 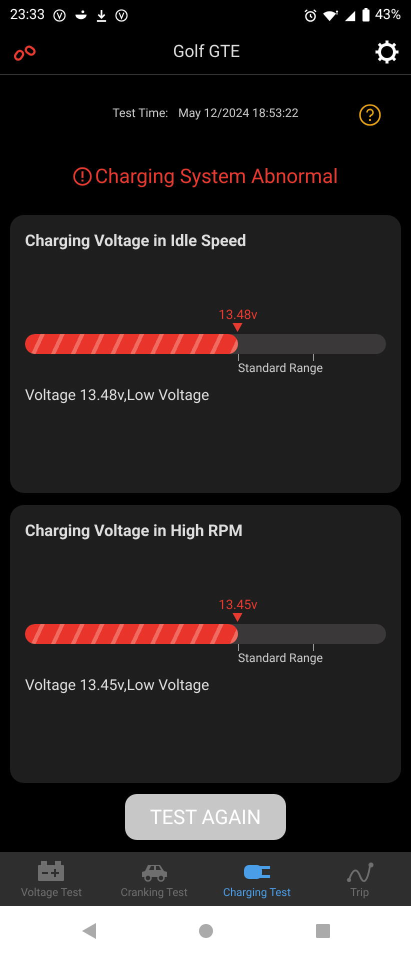 I want to click on status-time: 23:33, so click(x=27, y=15).